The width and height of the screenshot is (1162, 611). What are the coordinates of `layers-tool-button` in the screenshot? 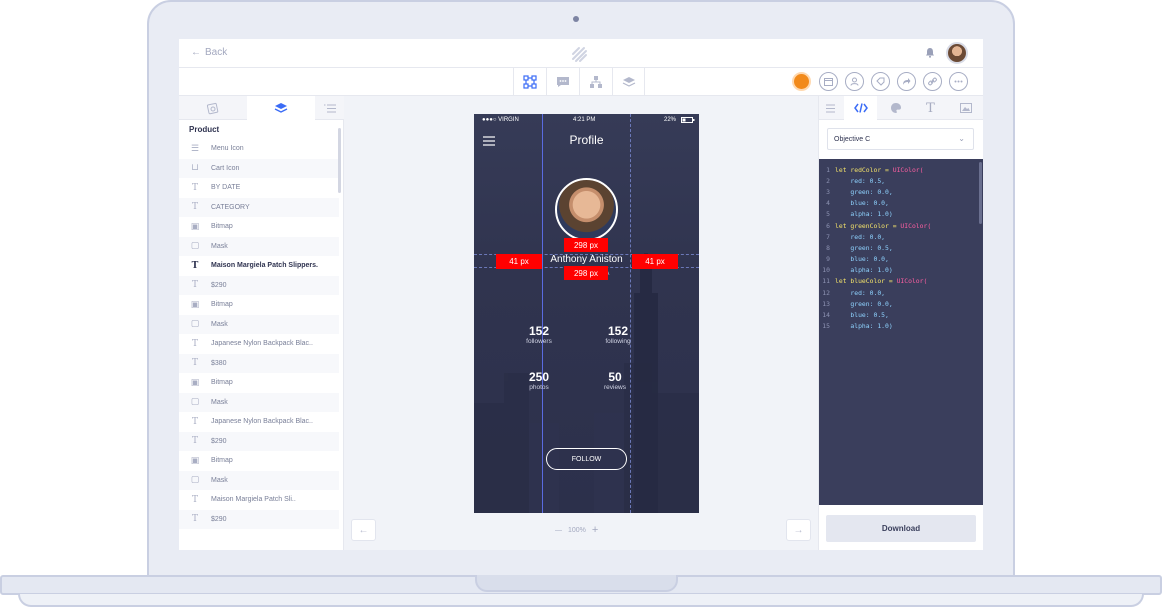 It's located at (628, 82).